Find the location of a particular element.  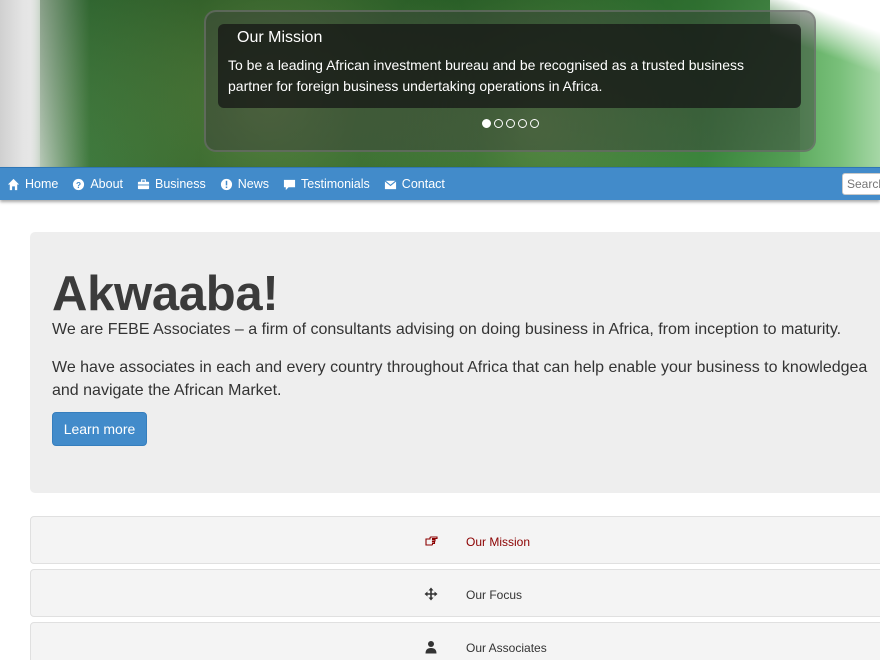

nav-item-label: News is located at coordinates (253, 184).